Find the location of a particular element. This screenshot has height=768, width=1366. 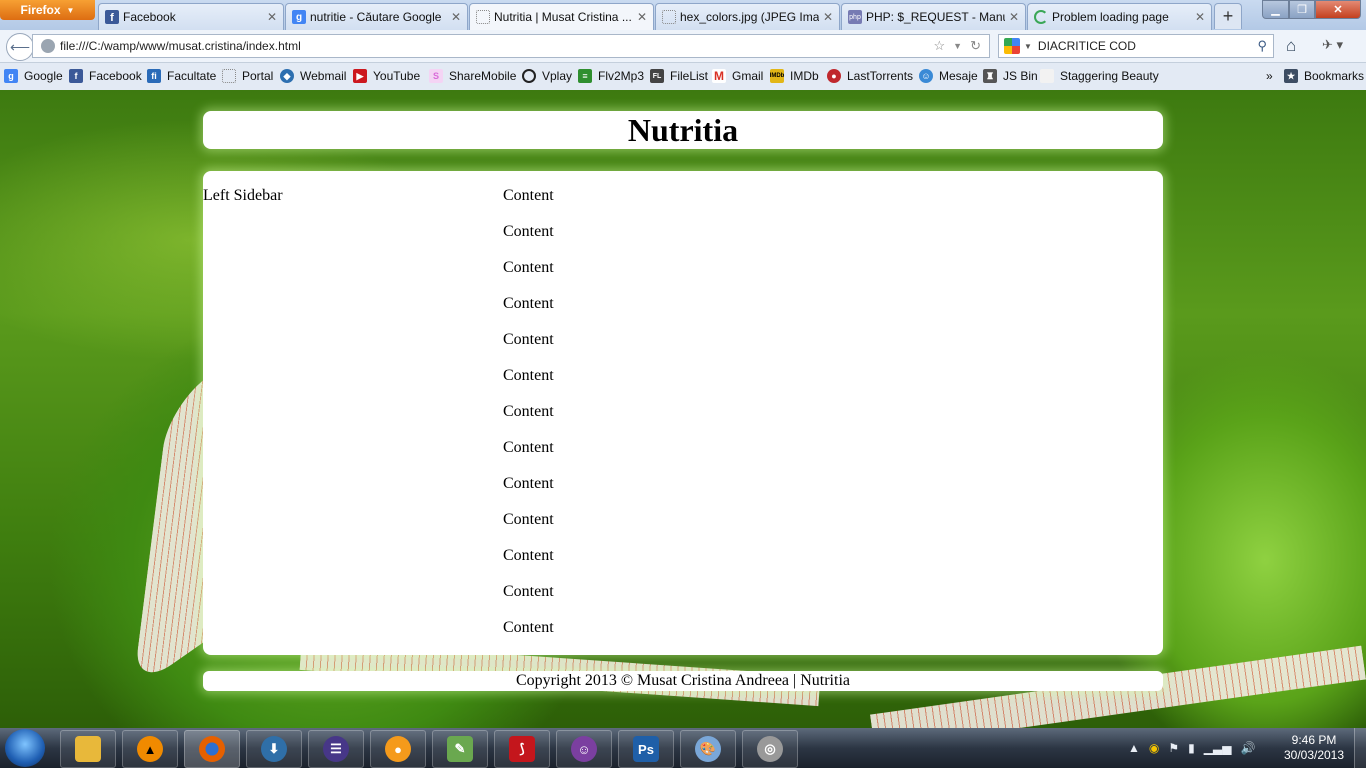

bookmark-imdb: IMDb IMDb is located at coordinates (794, 76).